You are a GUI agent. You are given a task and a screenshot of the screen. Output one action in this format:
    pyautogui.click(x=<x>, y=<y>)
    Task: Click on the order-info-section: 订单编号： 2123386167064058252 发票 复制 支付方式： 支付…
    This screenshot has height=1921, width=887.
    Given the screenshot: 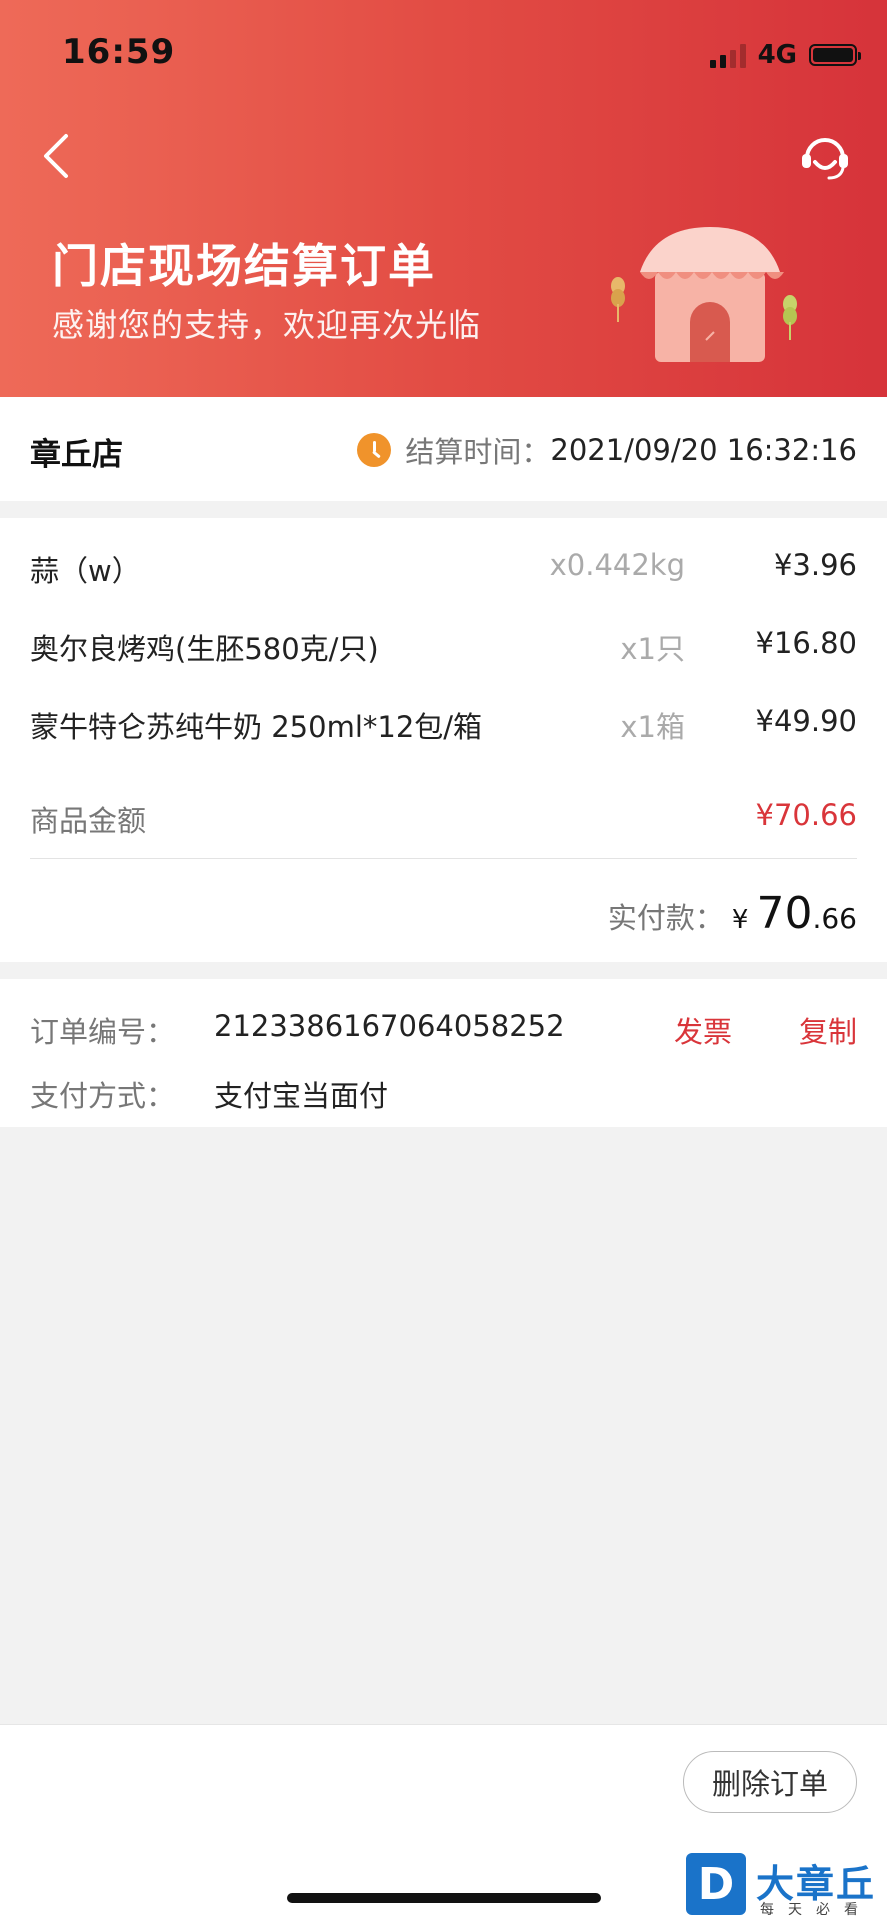 What is the action you would take?
    pyautogui.click(x=443, y=1053)
    